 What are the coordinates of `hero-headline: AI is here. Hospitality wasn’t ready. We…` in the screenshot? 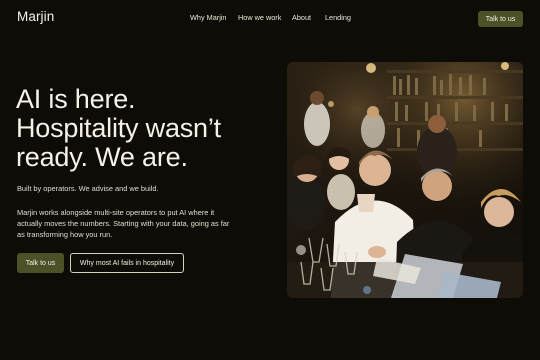 It's located at (146, 128).